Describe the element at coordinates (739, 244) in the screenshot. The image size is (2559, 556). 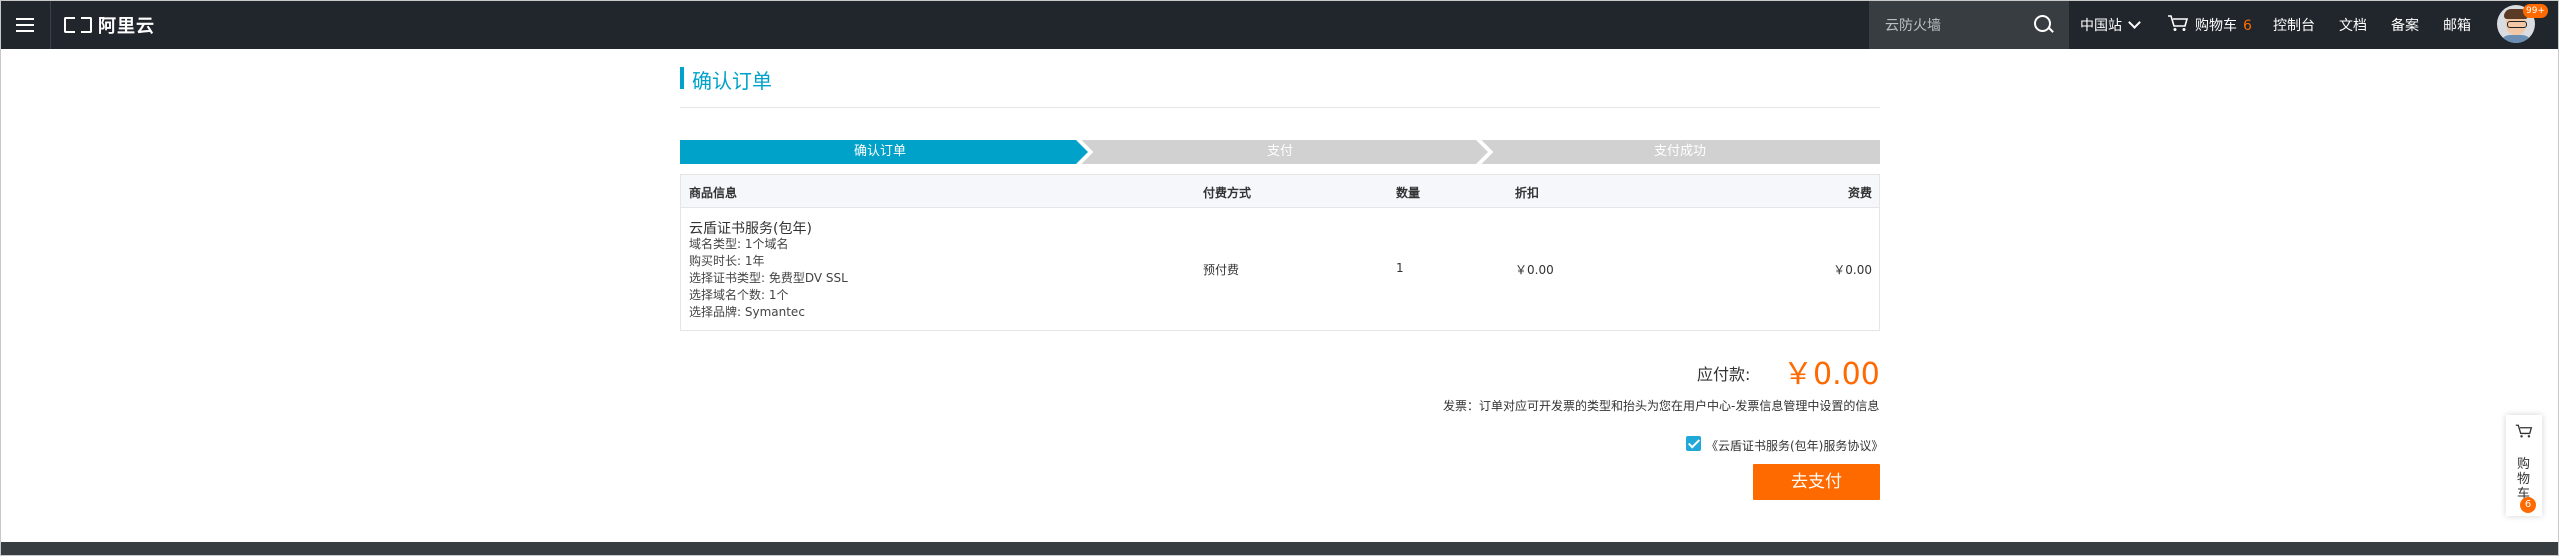
I see `product-detail: 域名类型: 1个域名` at that location.